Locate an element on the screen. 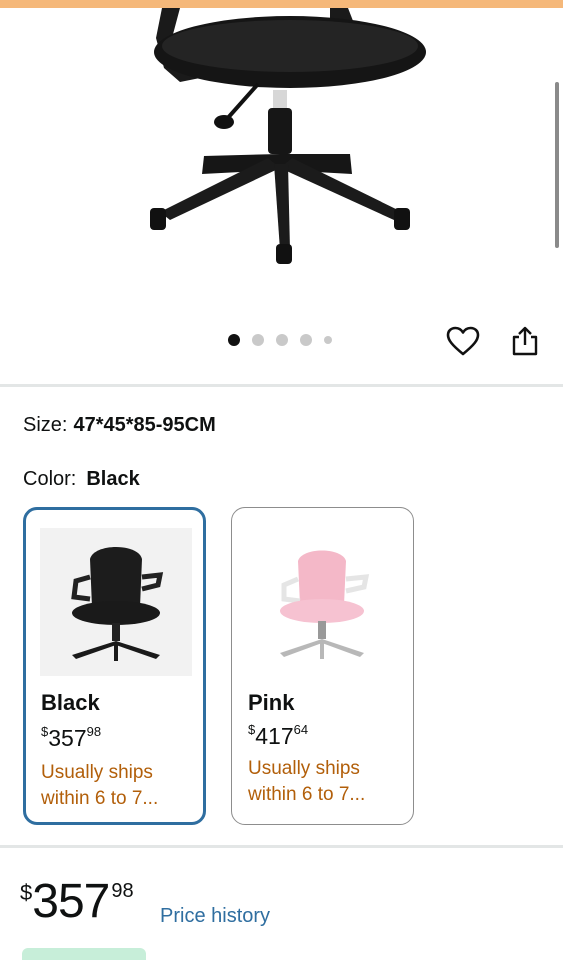 The image size is (563, 960). price-whole: 357 is located at coordinates (71, 901).